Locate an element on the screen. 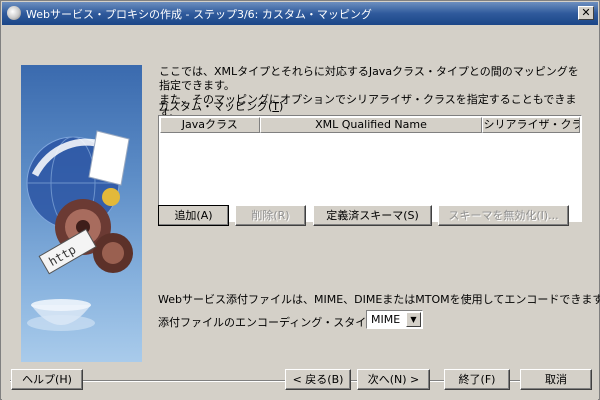 The height and width of the screenshot is (400, 600). column-header-serializer-class: シリアライザ・クラス is located at coordinates (531, 125).